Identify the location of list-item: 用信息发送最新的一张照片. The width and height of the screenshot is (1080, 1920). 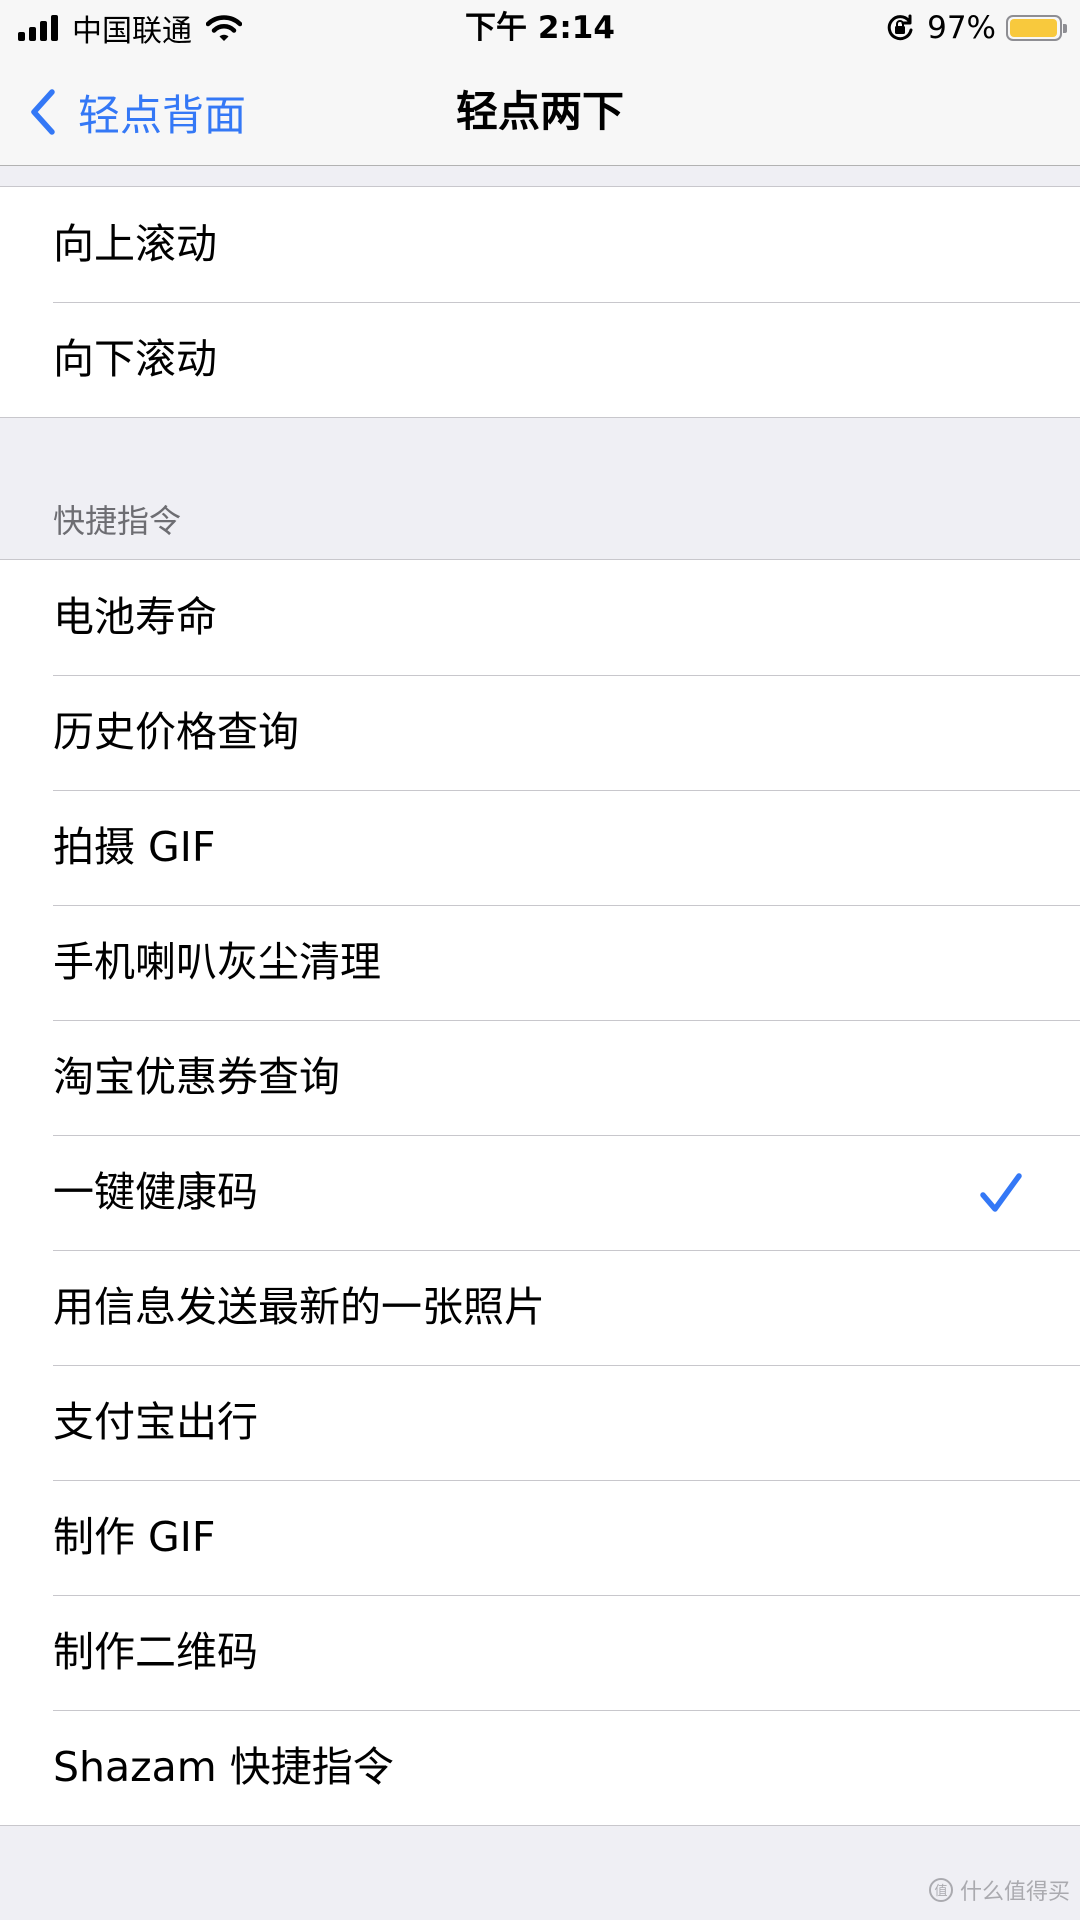
(540, 1307).